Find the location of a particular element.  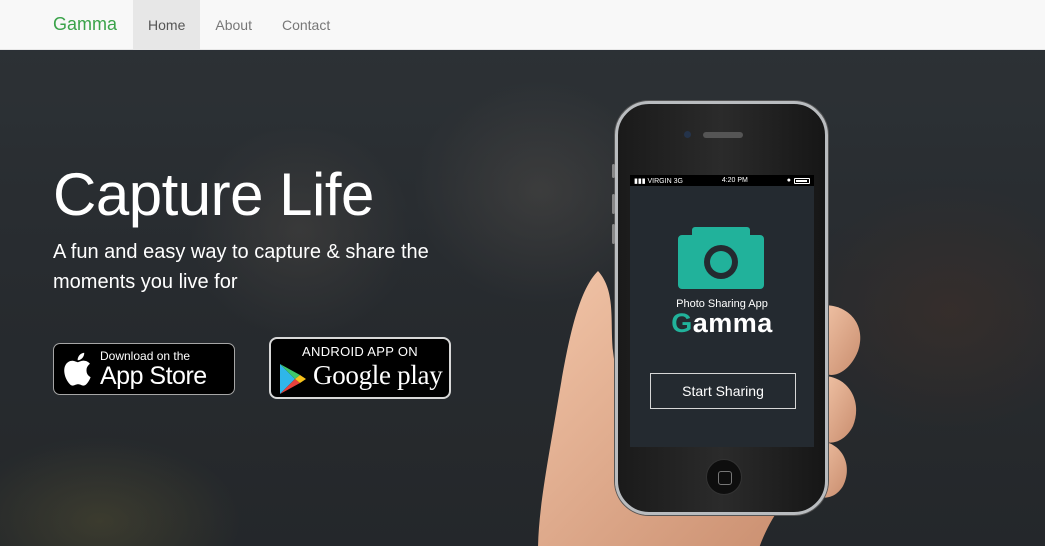

google-play-button: ANDROID APP ON Google play is located at coordinates (360, 368).